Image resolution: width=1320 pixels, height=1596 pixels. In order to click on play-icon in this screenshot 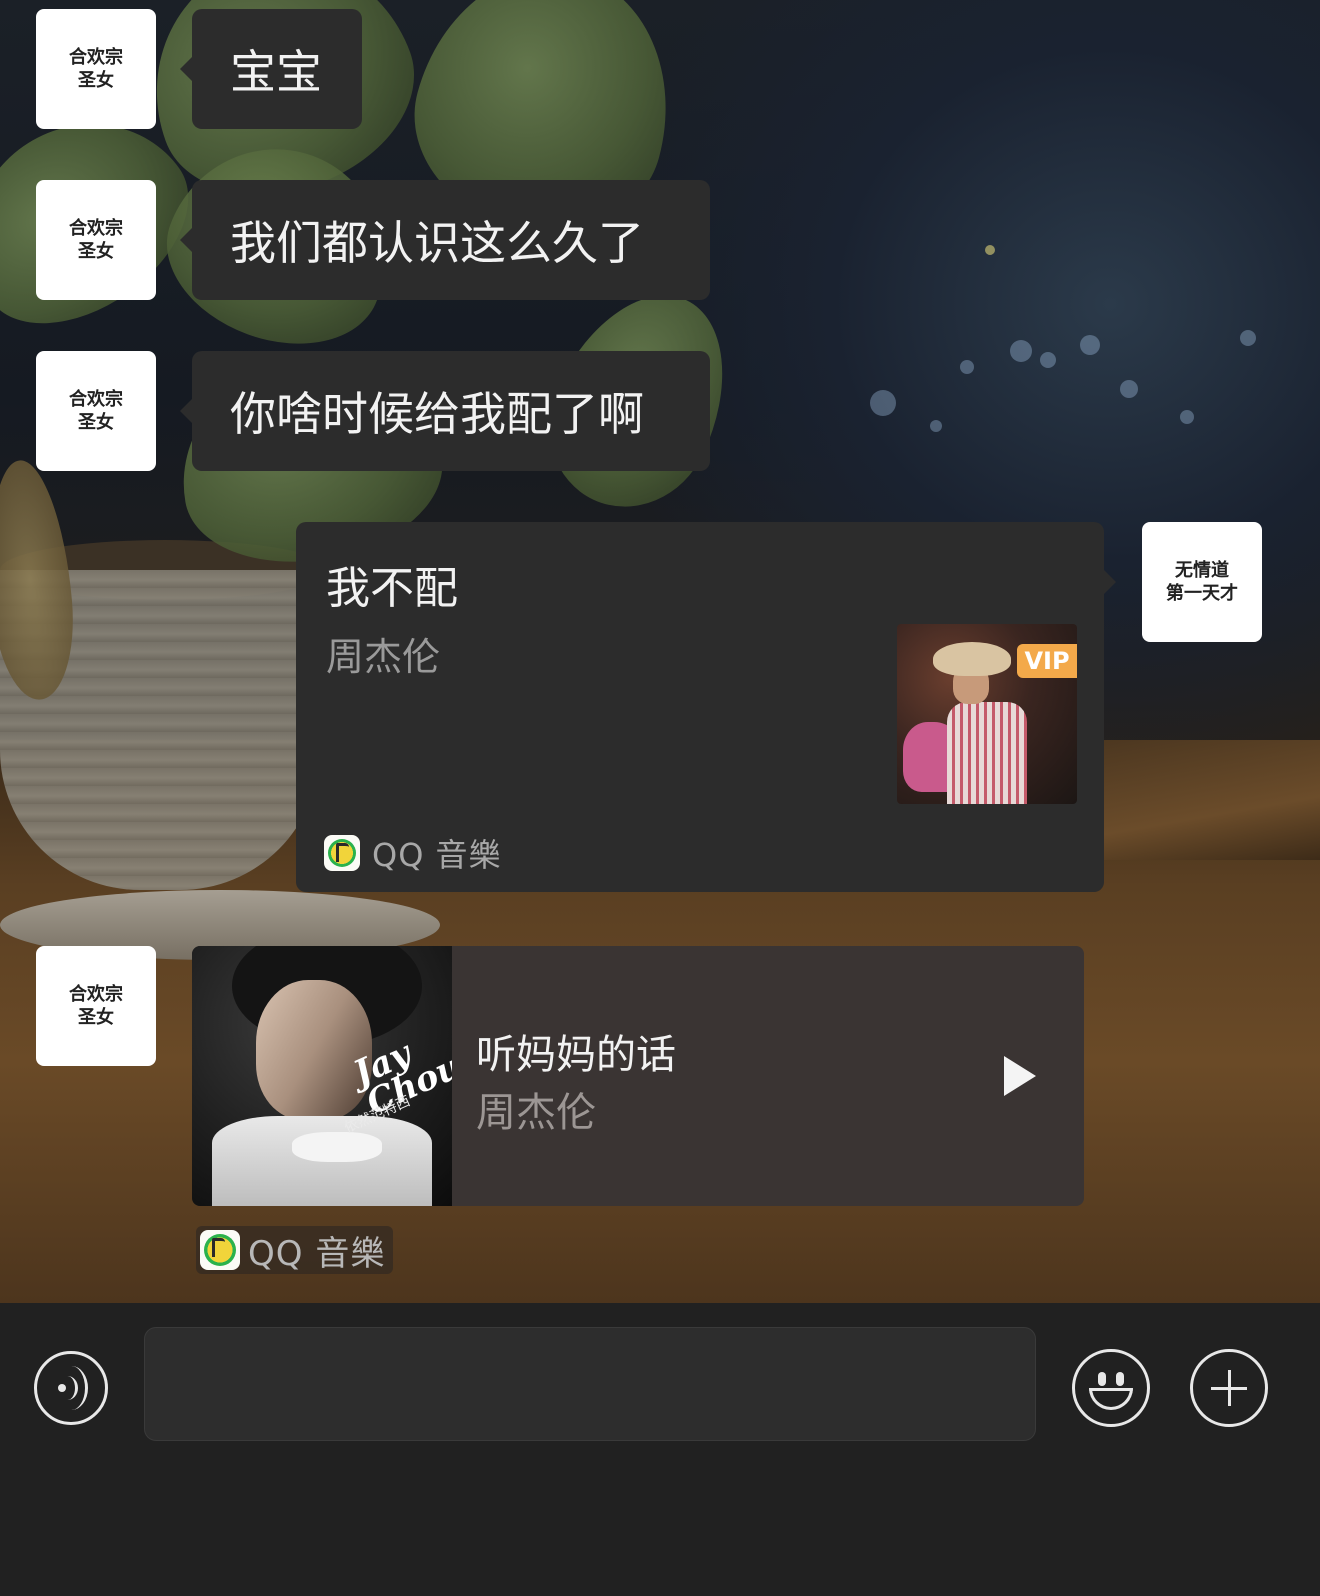, I will do `click(1020, 1076)`.